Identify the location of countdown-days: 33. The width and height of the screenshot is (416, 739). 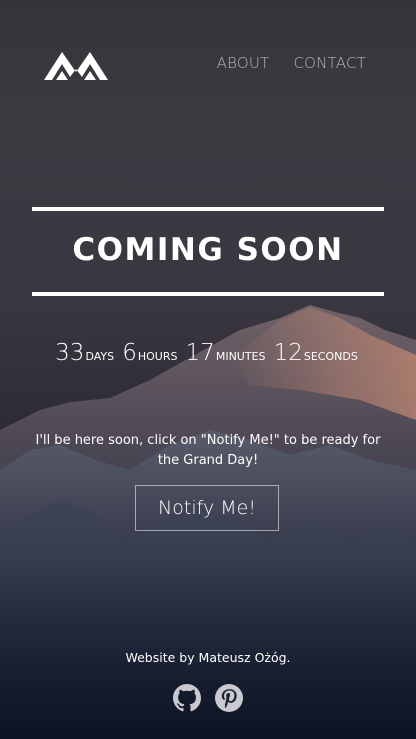
(70, 353).